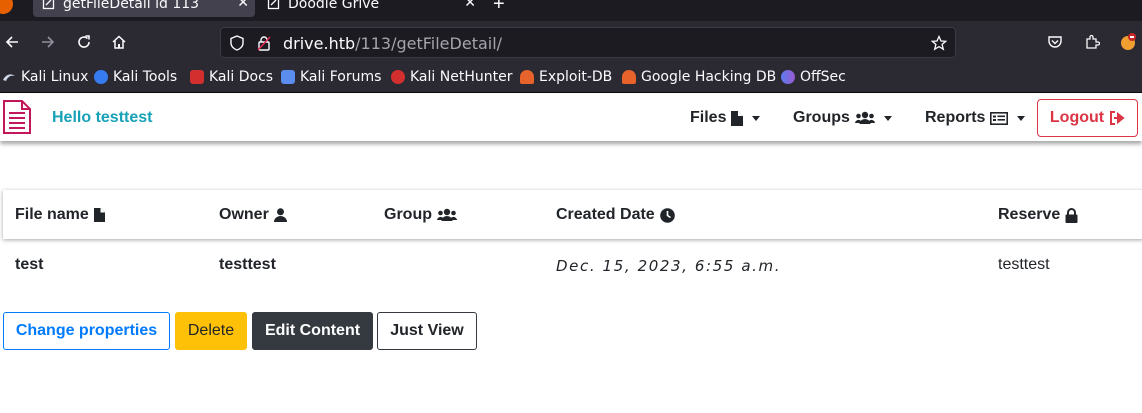 This screenshot has width=1142, height=413. What do you see at coordinates (52, 214) in the screenshot?
I see `column-label: File name` at bounding box center [52, 214].